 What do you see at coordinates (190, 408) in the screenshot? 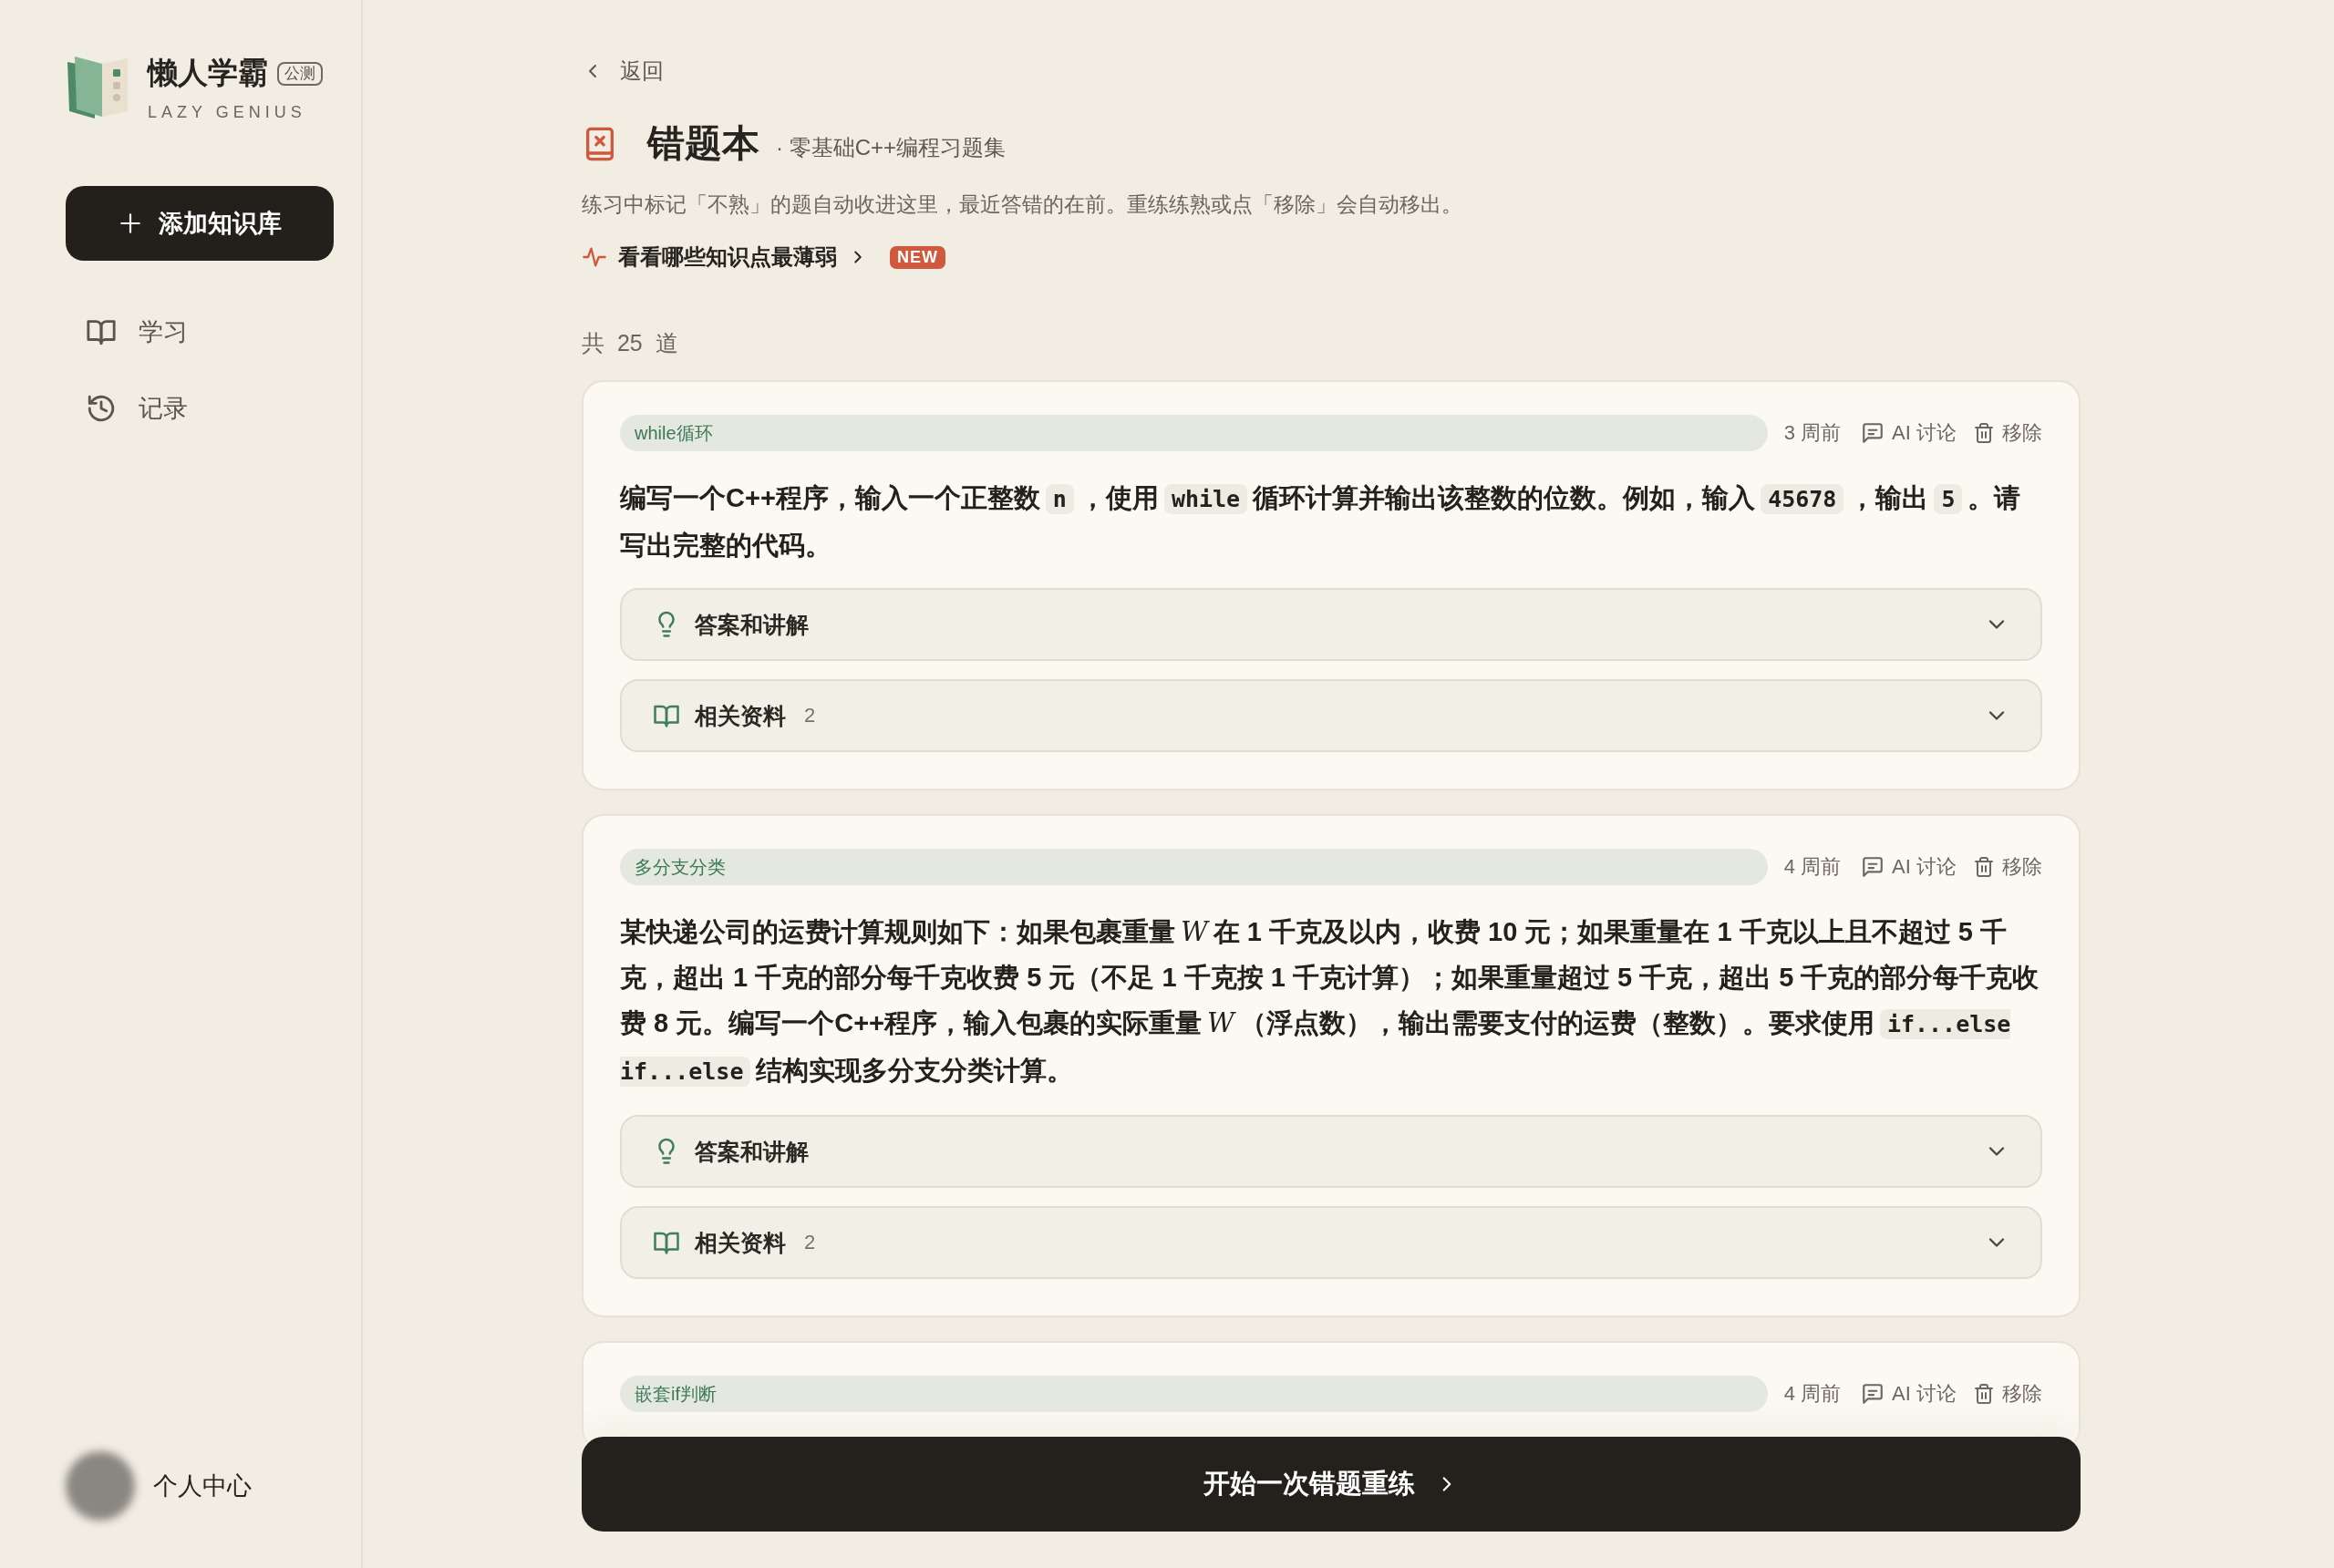
I see `nav-item: 记录` at bounding box center [190, 408].